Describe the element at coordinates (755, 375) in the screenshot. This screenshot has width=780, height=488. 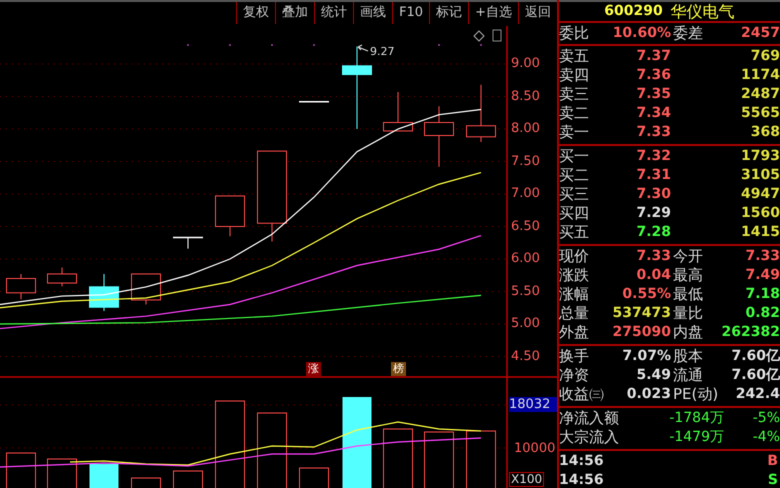
I see `field-value: 7.60亿` at that location.